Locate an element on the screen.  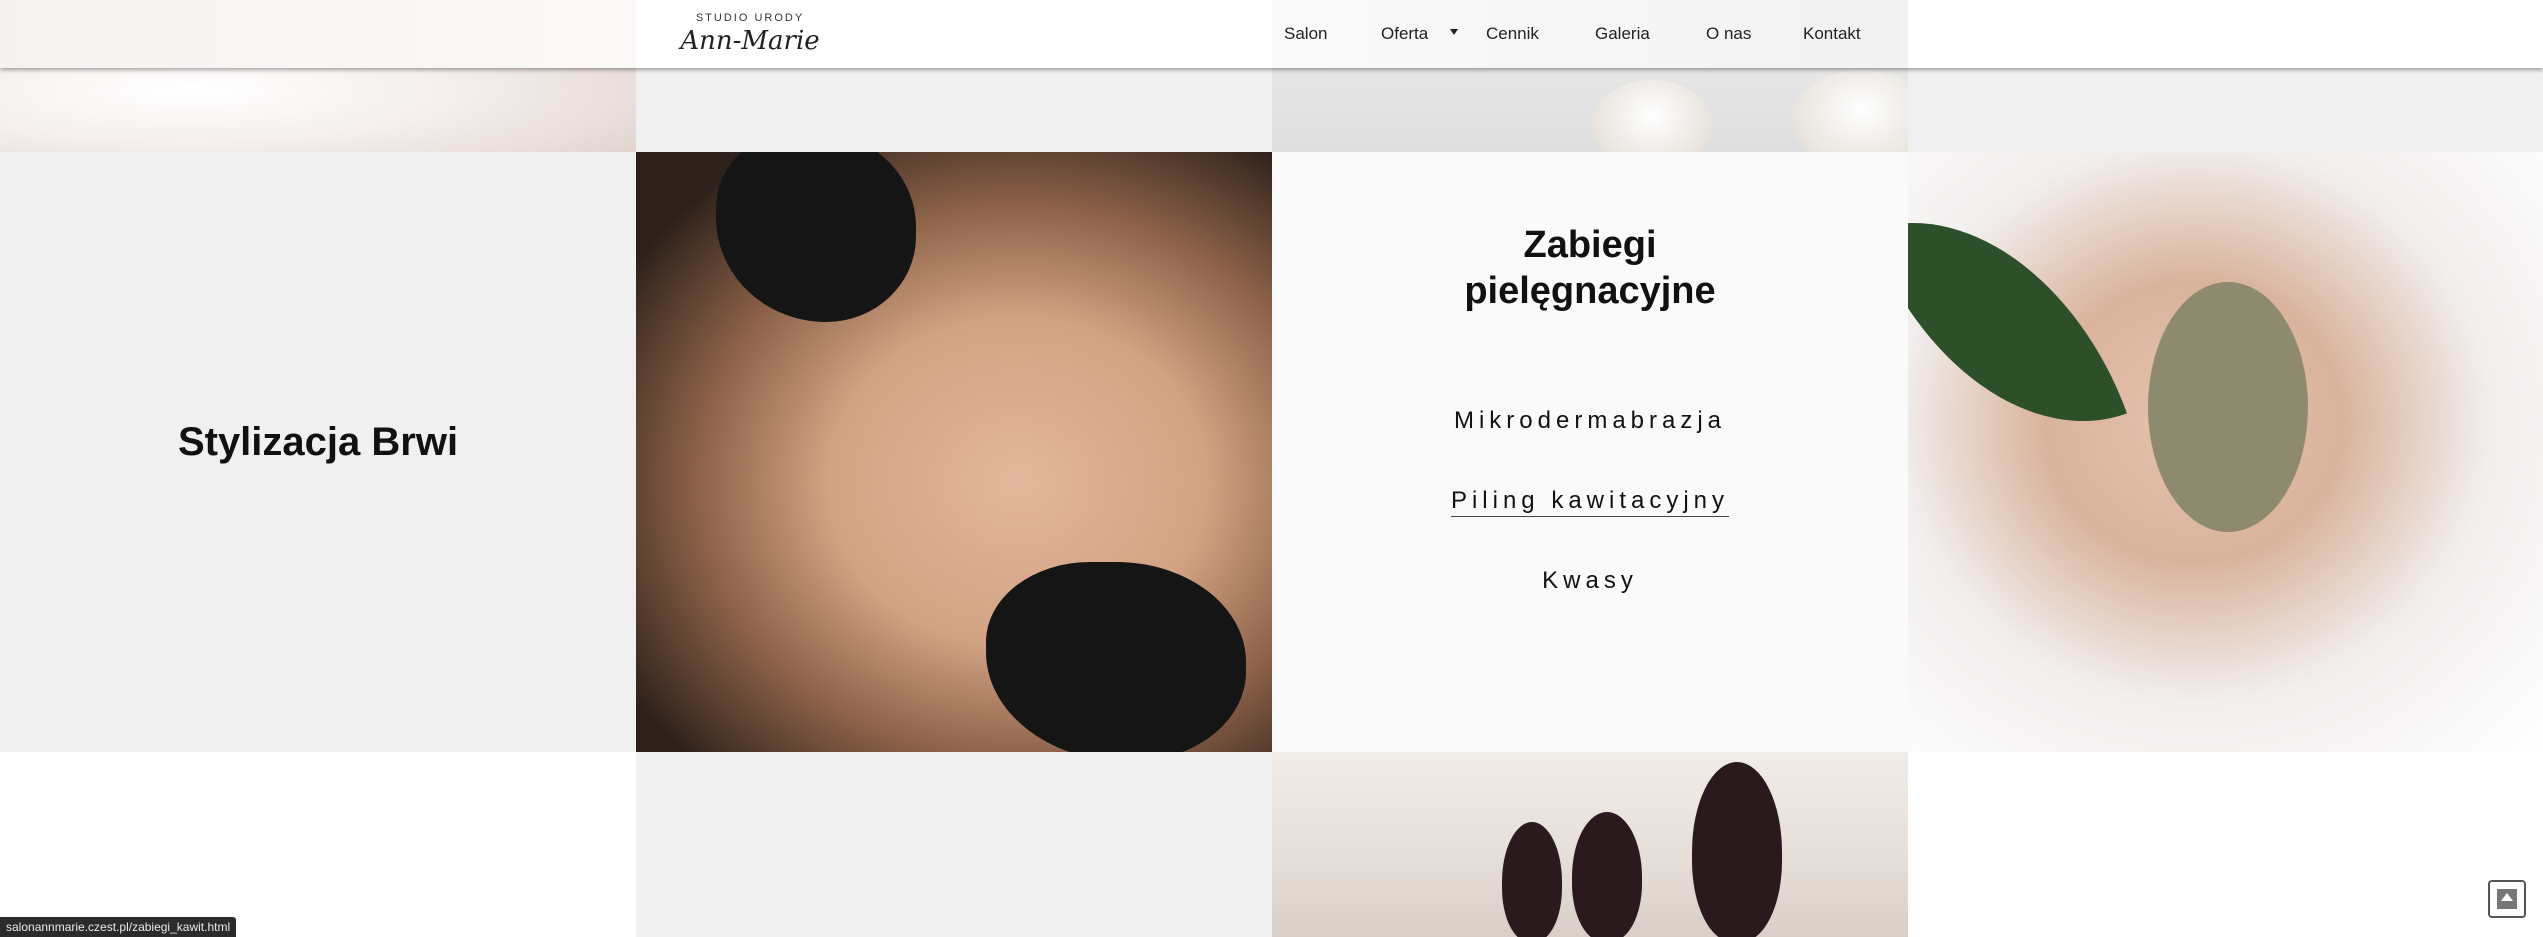
care-treatments-title: Zabiegi pielęgnacyjne is located at coordinates (1590, 268).